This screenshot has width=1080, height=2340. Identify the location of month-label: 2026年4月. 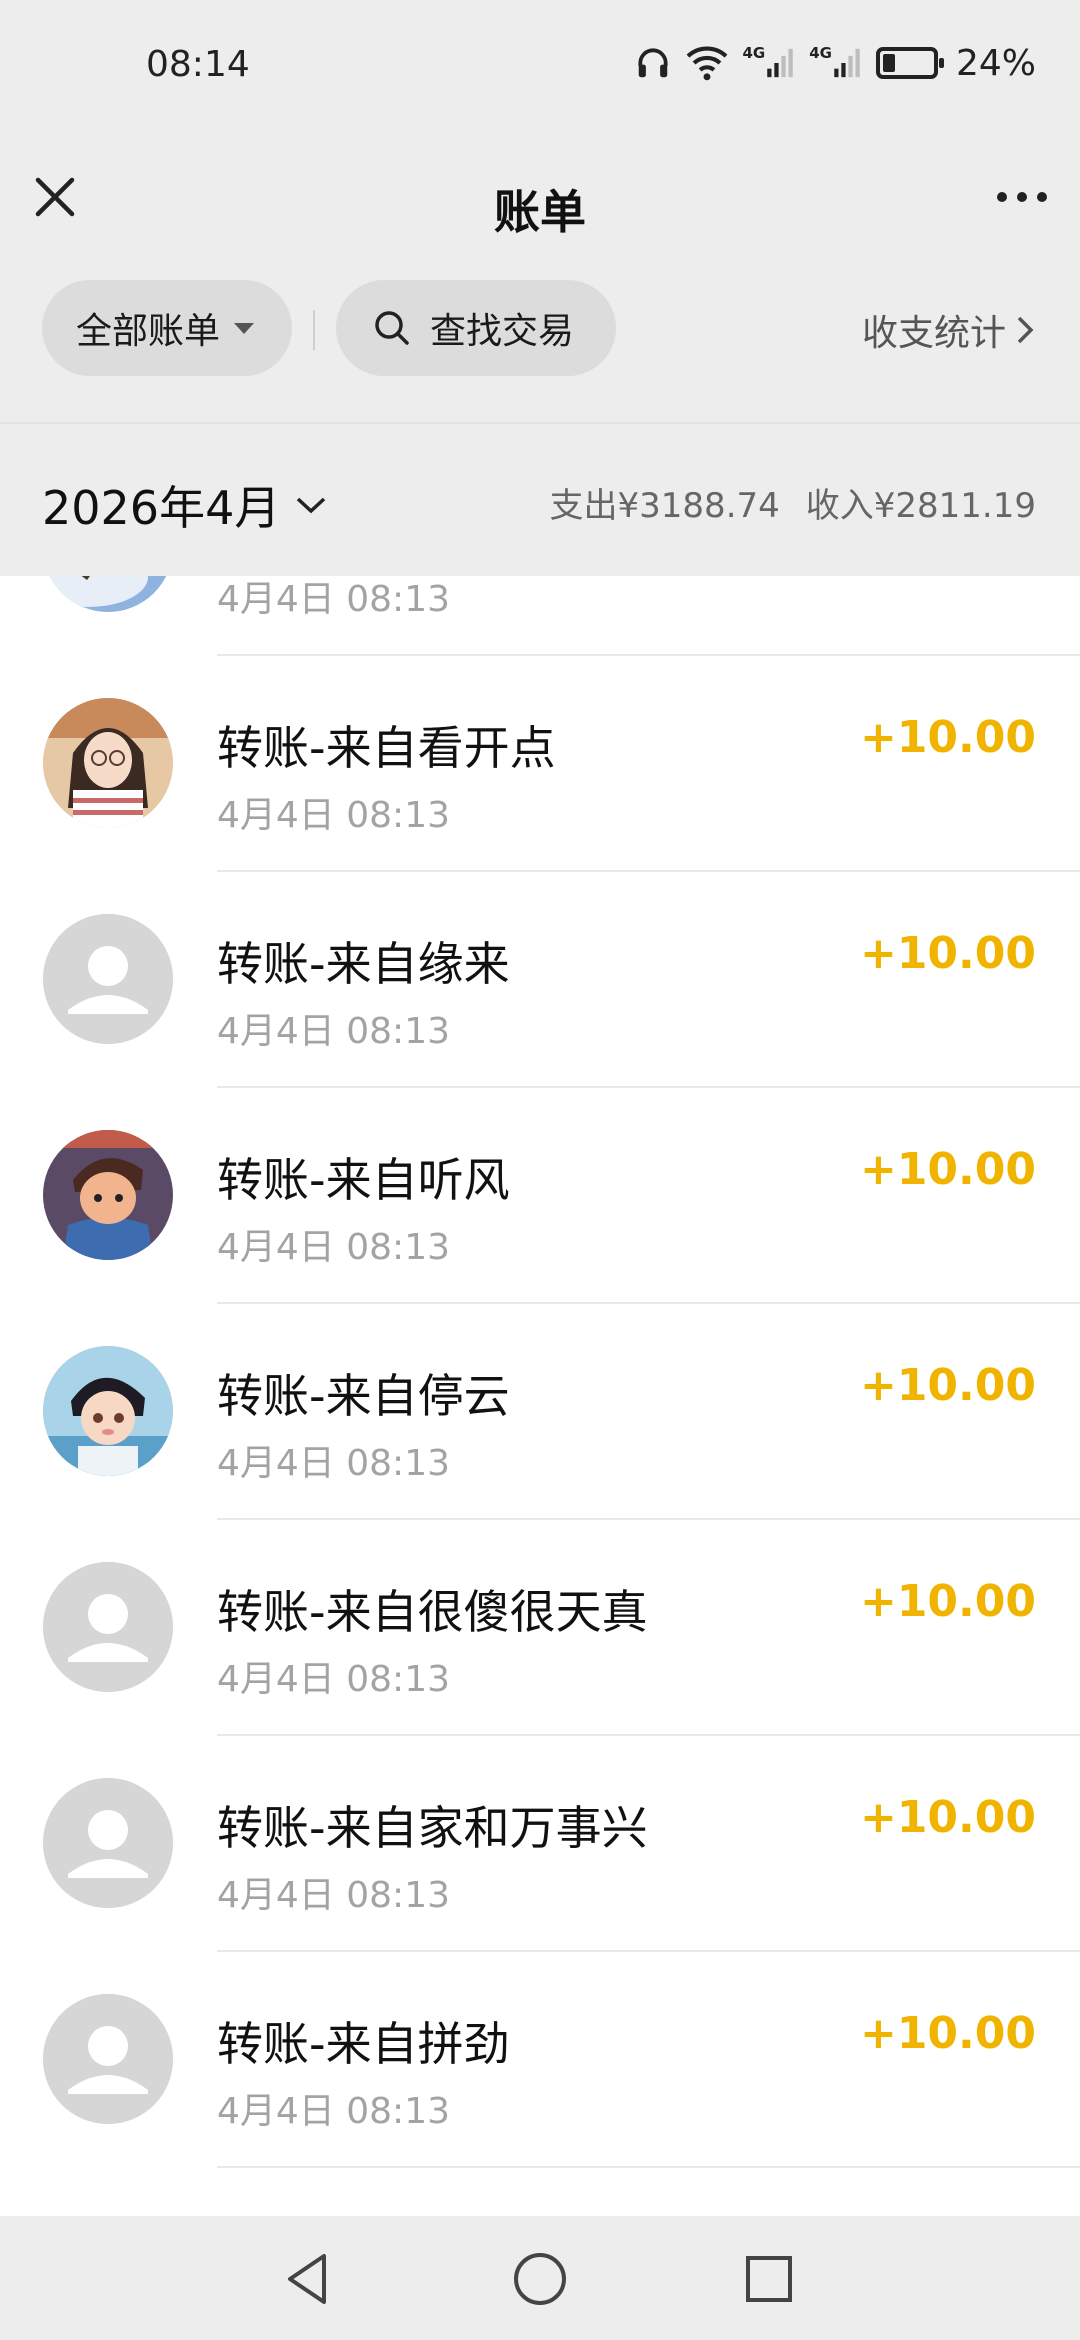
(161, 508).